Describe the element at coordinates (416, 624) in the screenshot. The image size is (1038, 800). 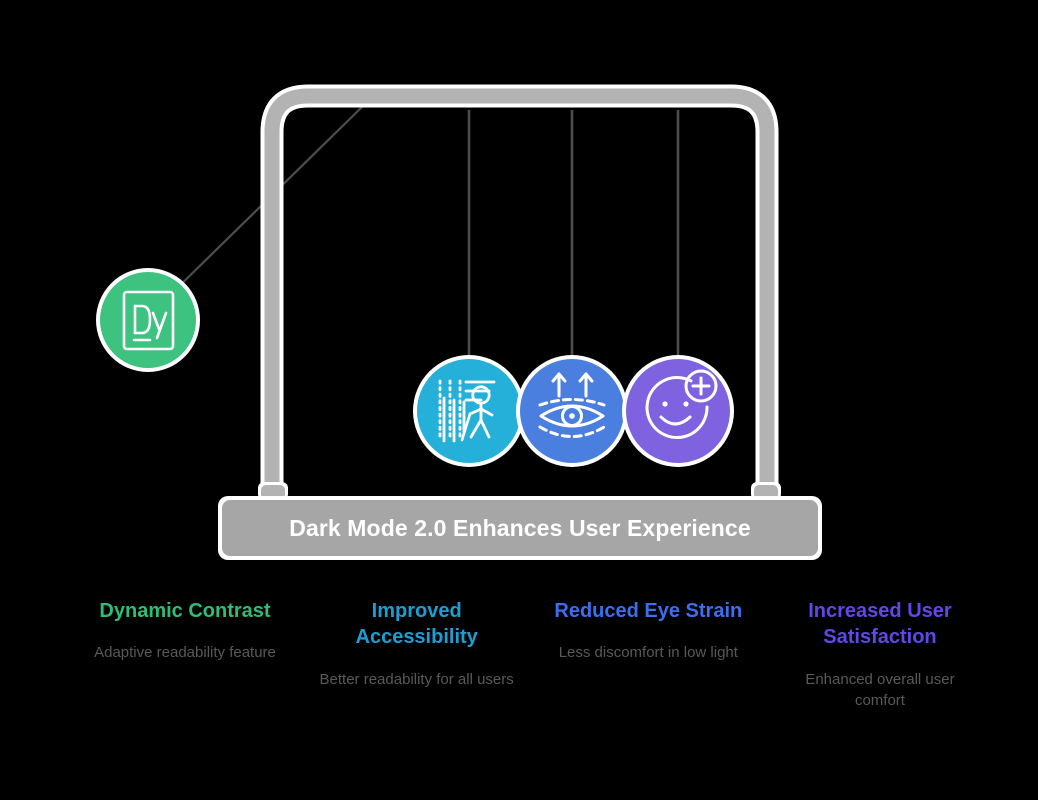
I see `legend-title-improved-accessibility: Improved Accessibility` at that location.